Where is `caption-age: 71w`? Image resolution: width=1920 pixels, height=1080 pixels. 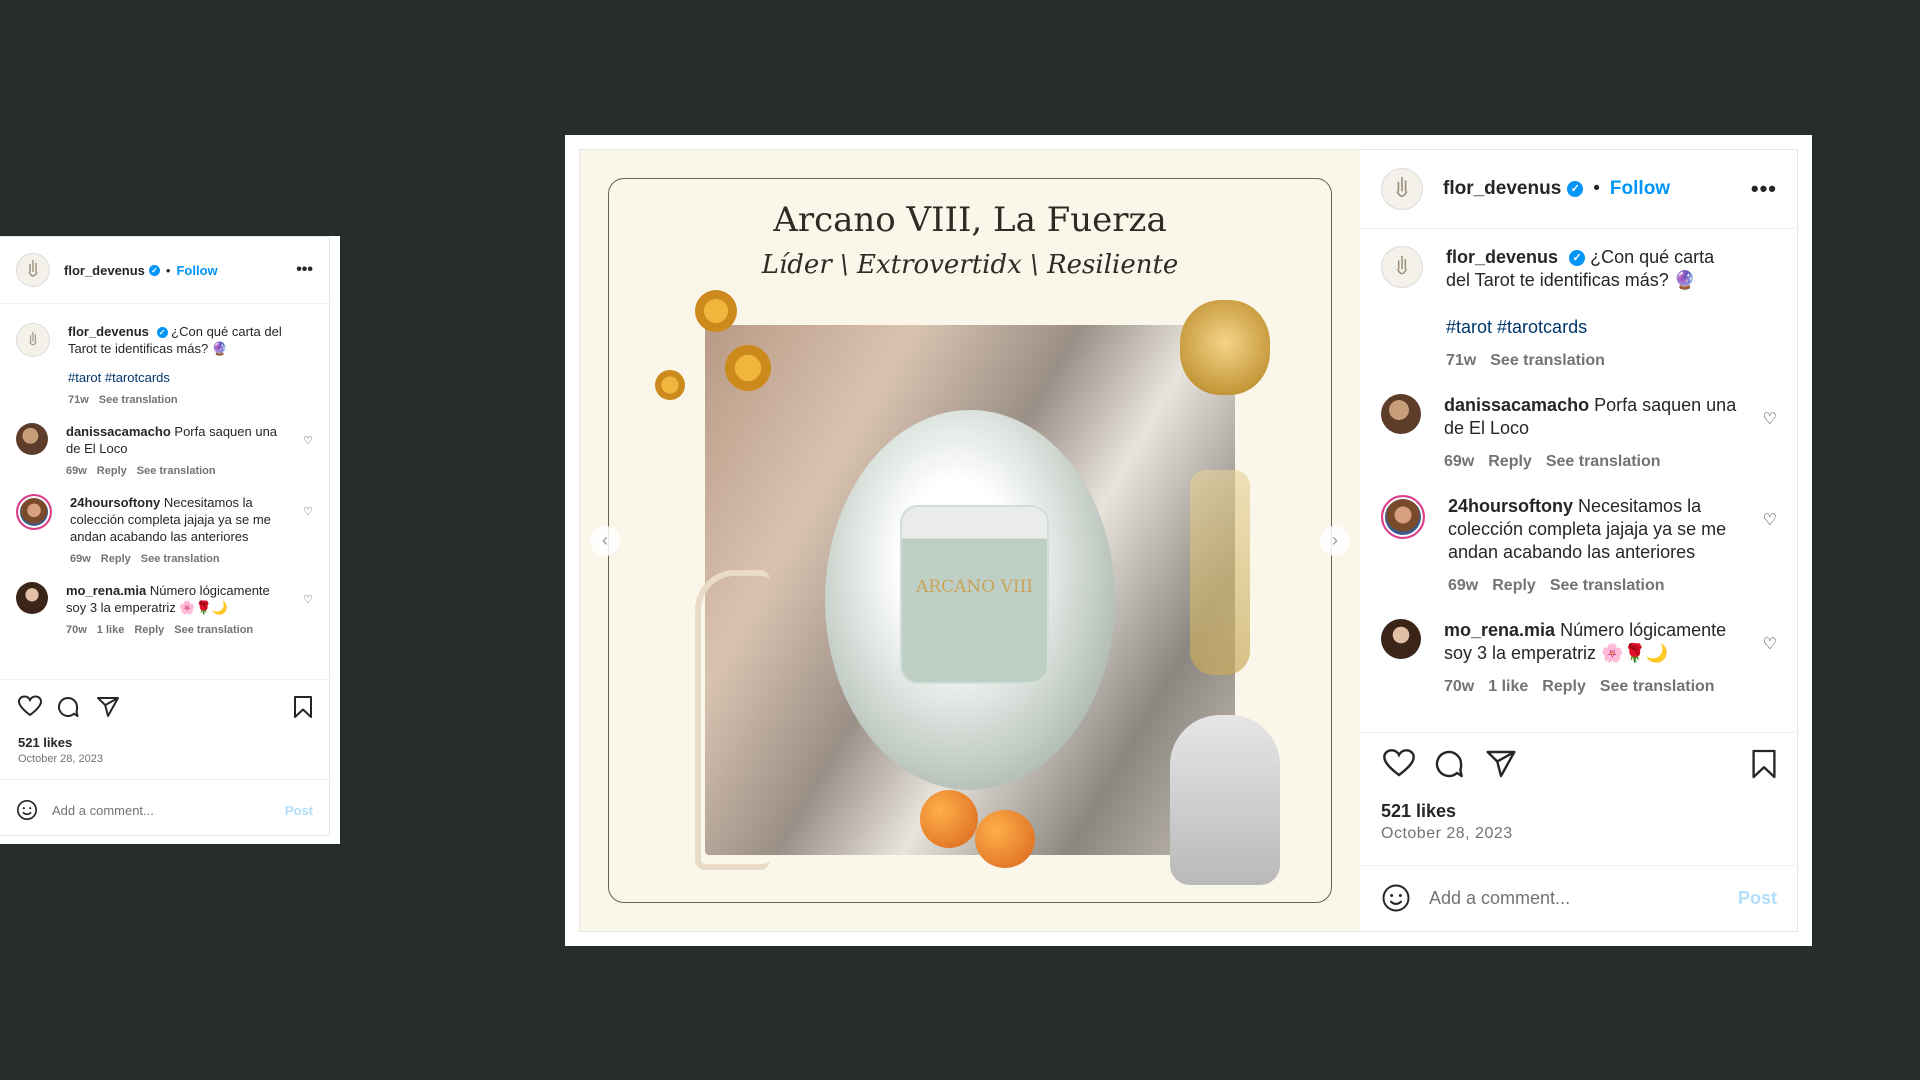
caption-age: 71w is located at coordinates (1461, 360).